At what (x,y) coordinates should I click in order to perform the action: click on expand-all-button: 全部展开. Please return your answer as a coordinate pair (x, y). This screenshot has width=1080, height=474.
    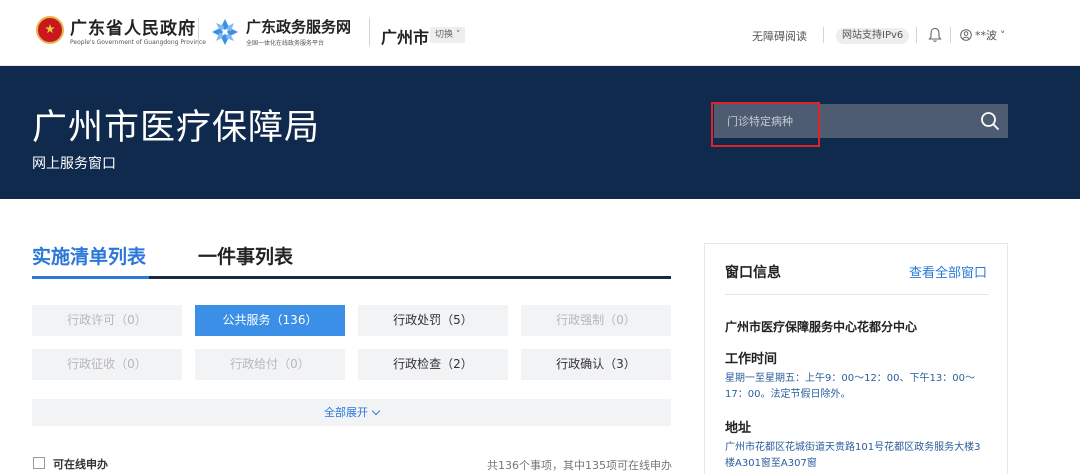
    Looking at the image, I should click on (351, 412).